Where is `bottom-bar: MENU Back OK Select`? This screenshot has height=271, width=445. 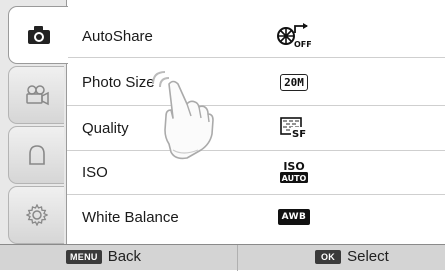
bottom-bar: MENU Back OK Select is located at coordinates (222, 257).